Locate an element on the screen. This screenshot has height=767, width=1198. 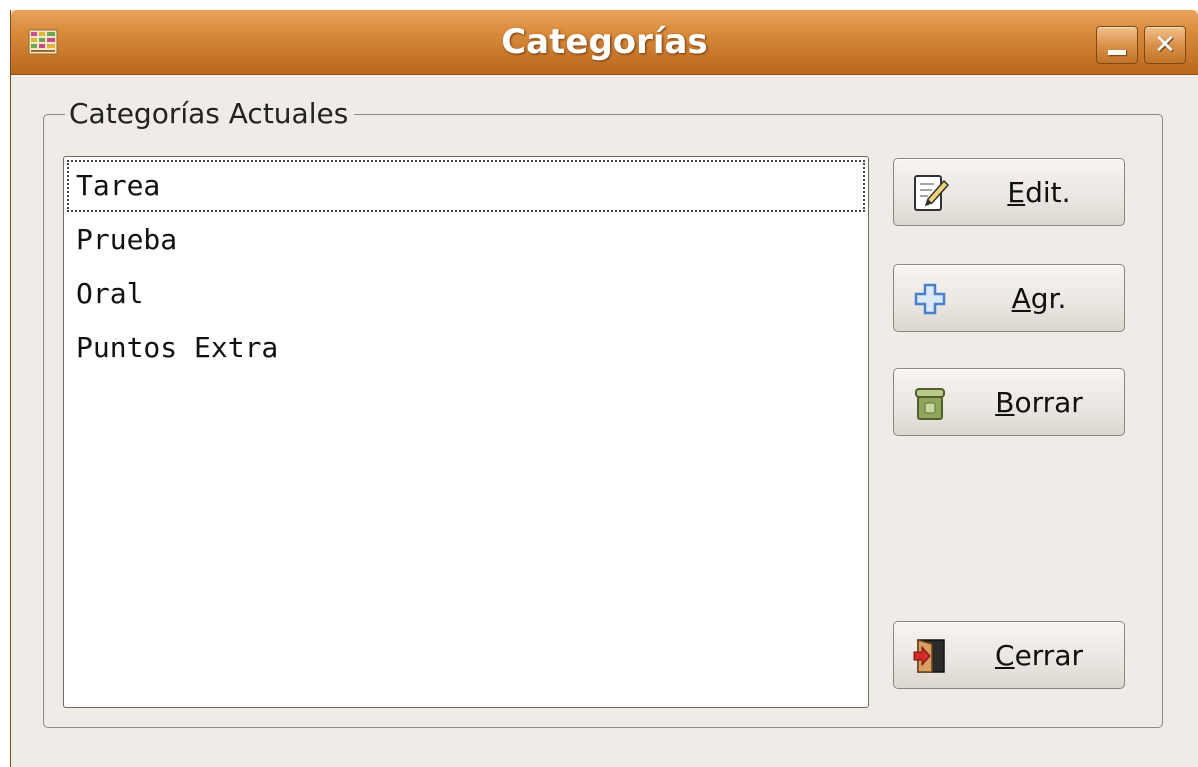
list-item: Puntos Extra is located at coordinates (466, 348).